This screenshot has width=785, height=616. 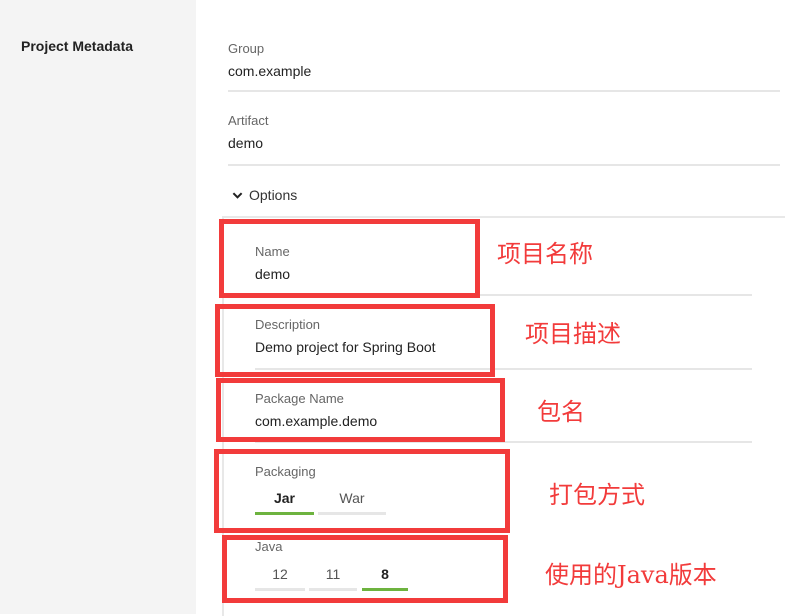 What do you see at coordinates (272, 274) in the screenshot?
I see `name-input: demo` at bounding box center [272, 274].